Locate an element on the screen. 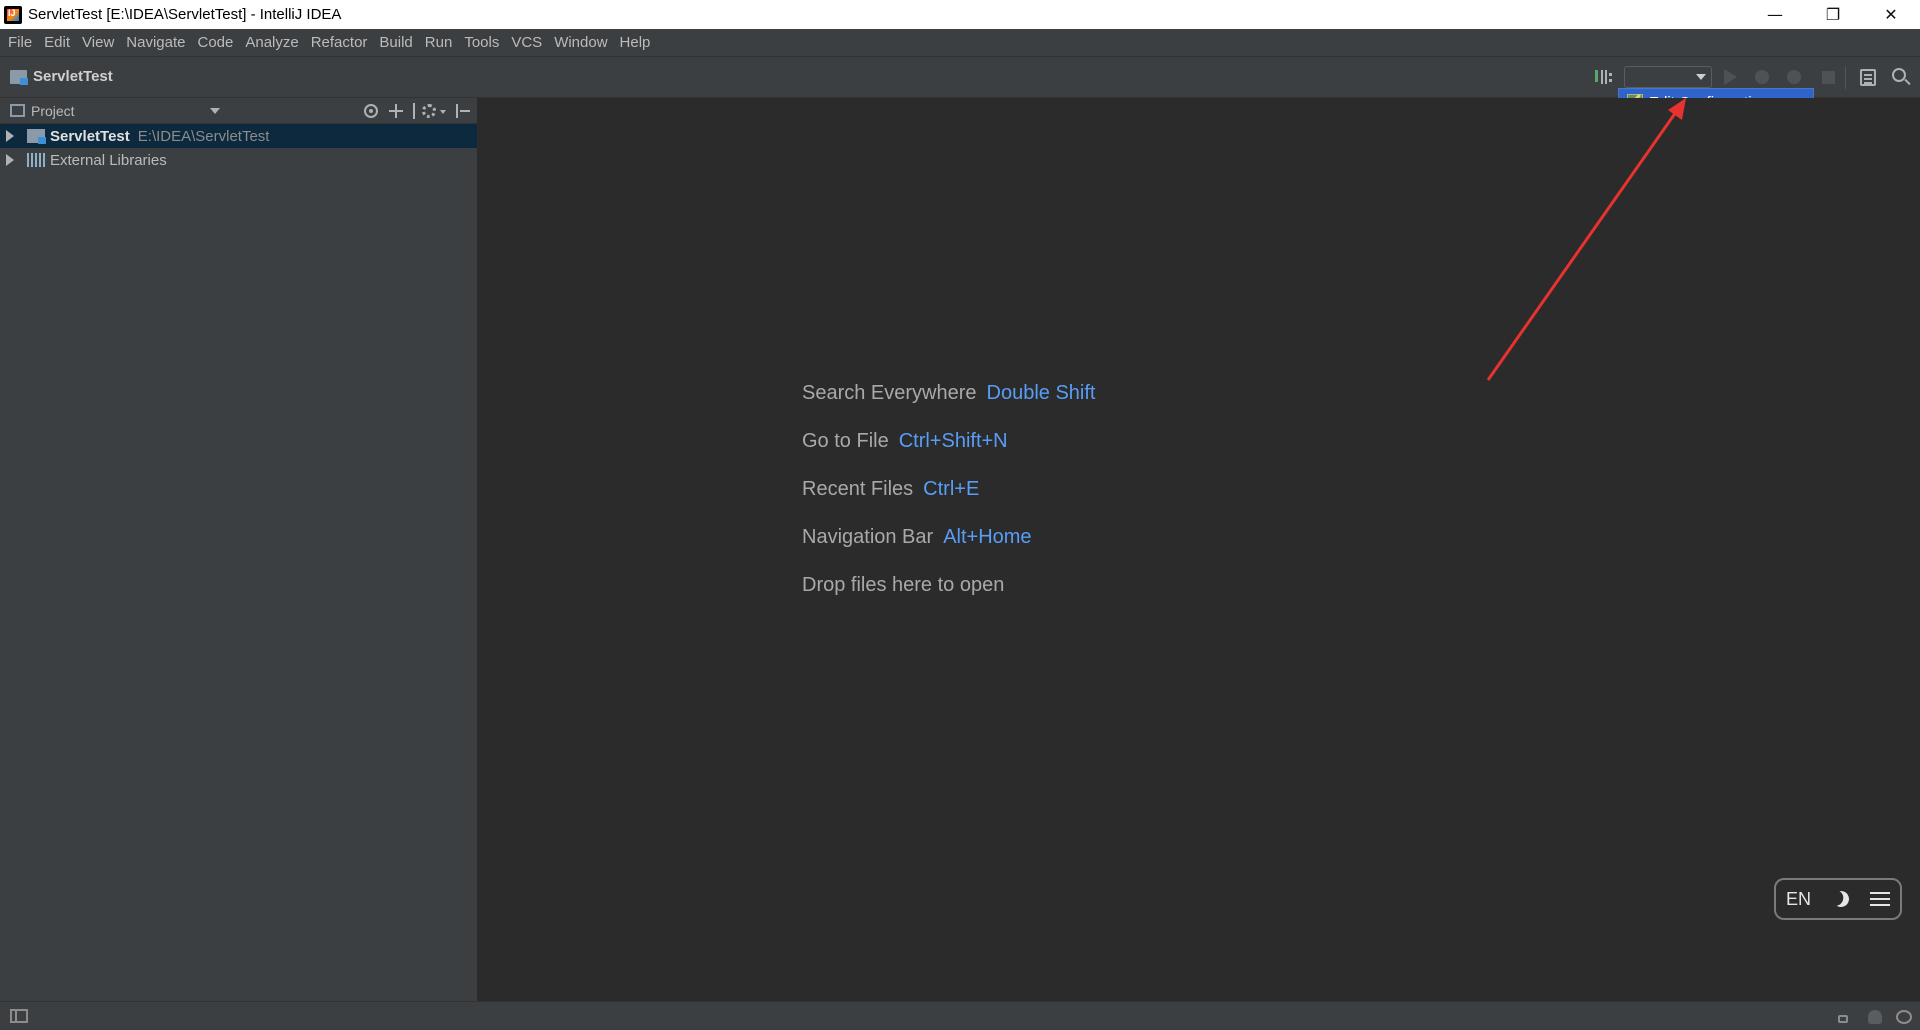 This screenshot has height=1030, width=1920. module-icon is located at coordinates (36, 136).